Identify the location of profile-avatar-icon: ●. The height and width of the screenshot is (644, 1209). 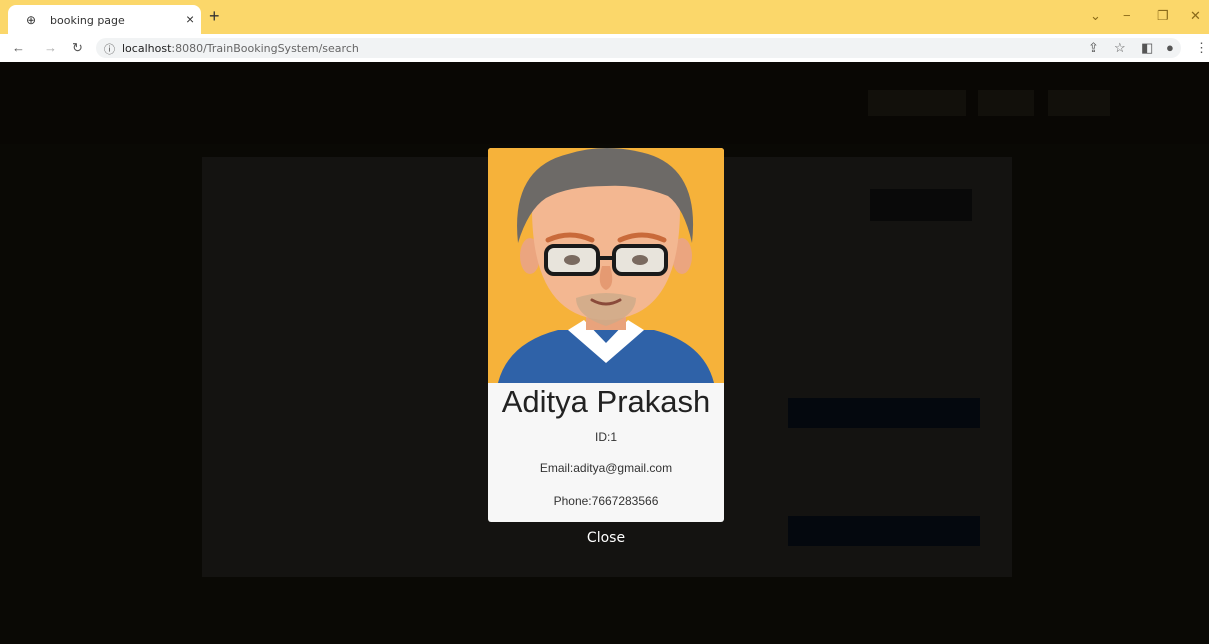
(1170, 47).